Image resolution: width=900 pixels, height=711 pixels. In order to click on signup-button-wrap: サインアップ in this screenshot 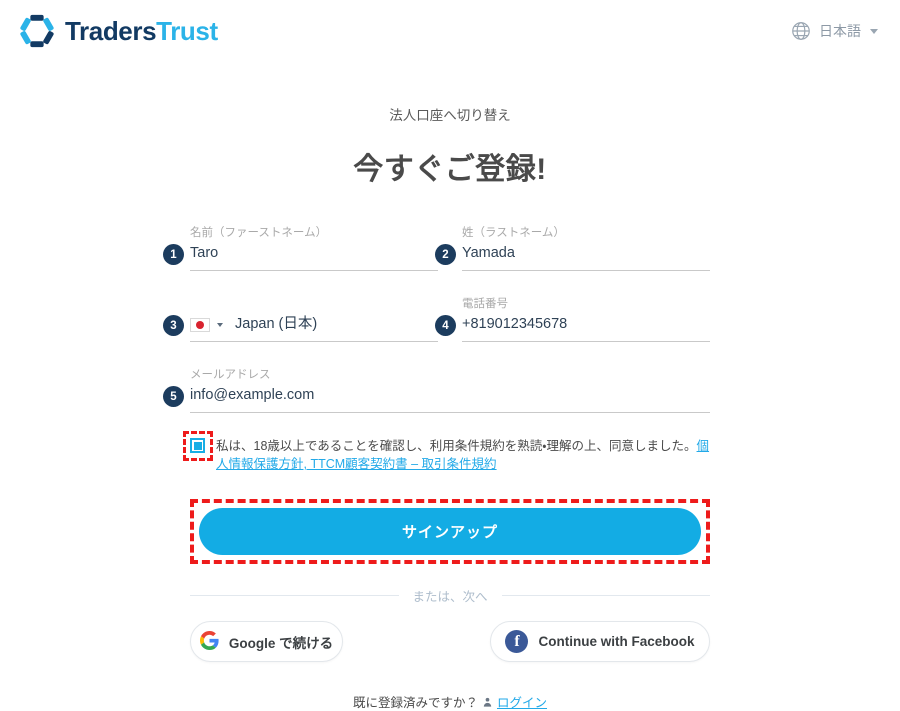, I will do `click(450, 531)`.